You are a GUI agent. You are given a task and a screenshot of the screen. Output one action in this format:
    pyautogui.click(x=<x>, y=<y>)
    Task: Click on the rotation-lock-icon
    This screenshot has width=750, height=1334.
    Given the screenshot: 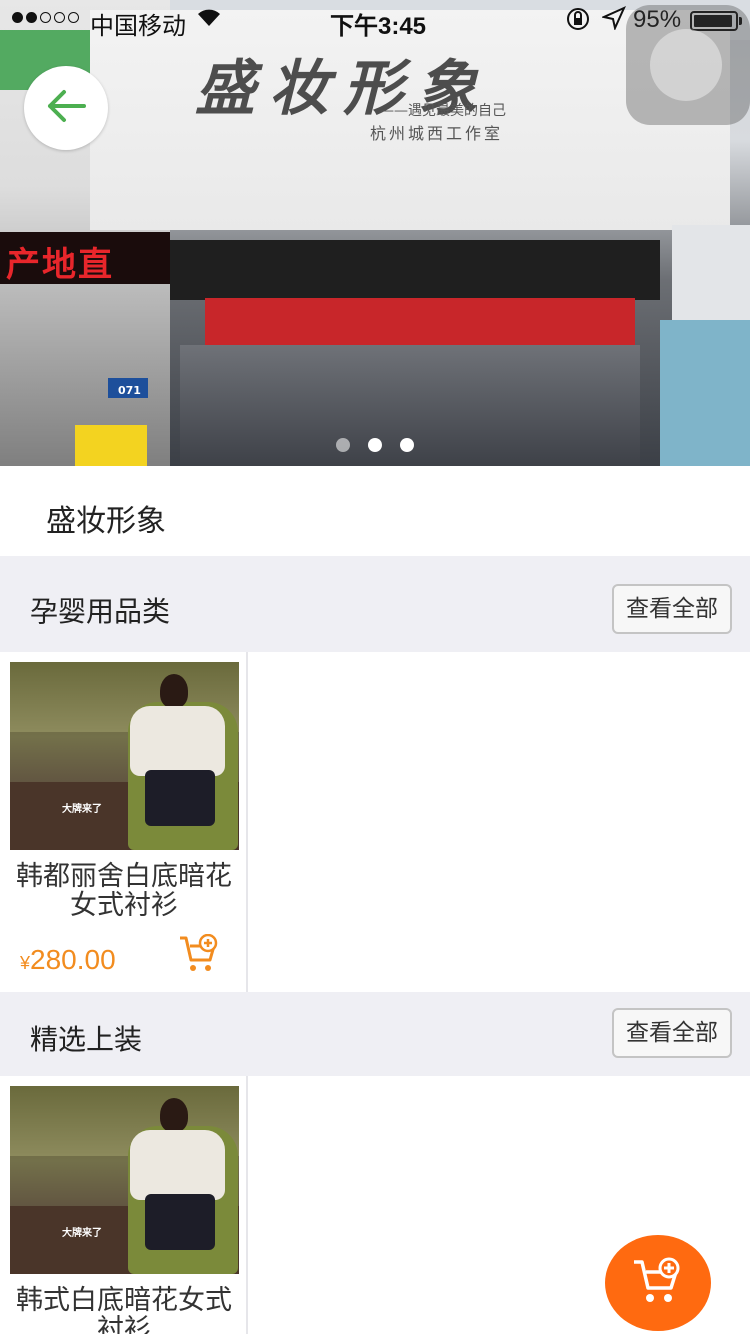 What is the action you would take?
    pyautogui.click(x=578, y=22)
    